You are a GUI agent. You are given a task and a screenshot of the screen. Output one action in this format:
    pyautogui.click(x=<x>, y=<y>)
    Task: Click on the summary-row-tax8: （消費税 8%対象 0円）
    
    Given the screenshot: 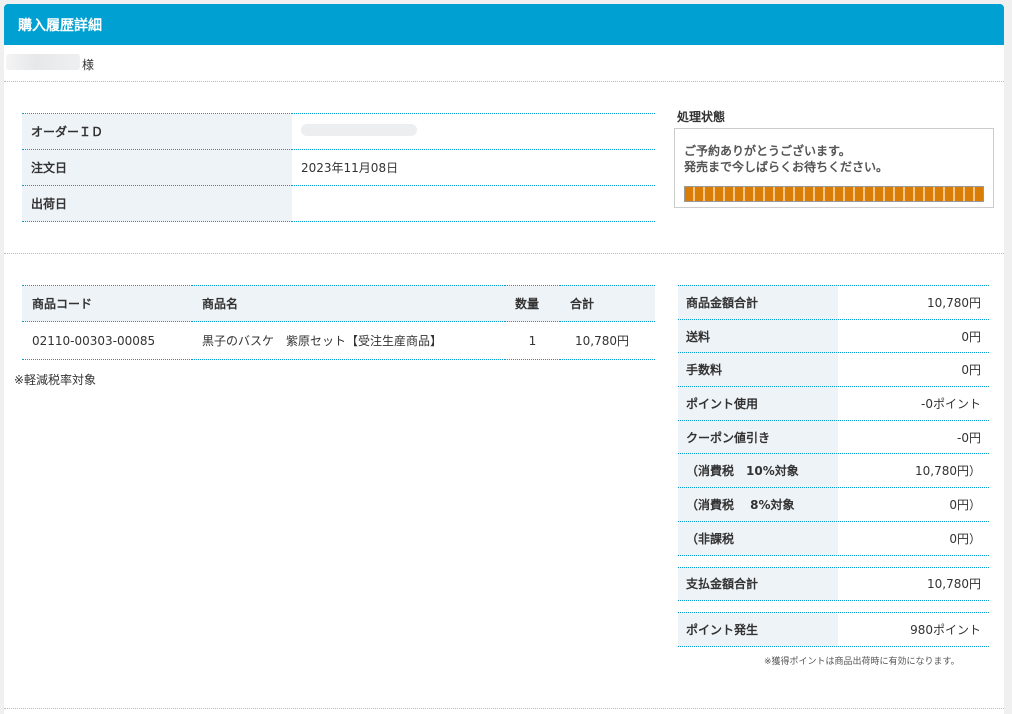 What is the action you would take?
    pyautogui.click(x=833, y=505)
    